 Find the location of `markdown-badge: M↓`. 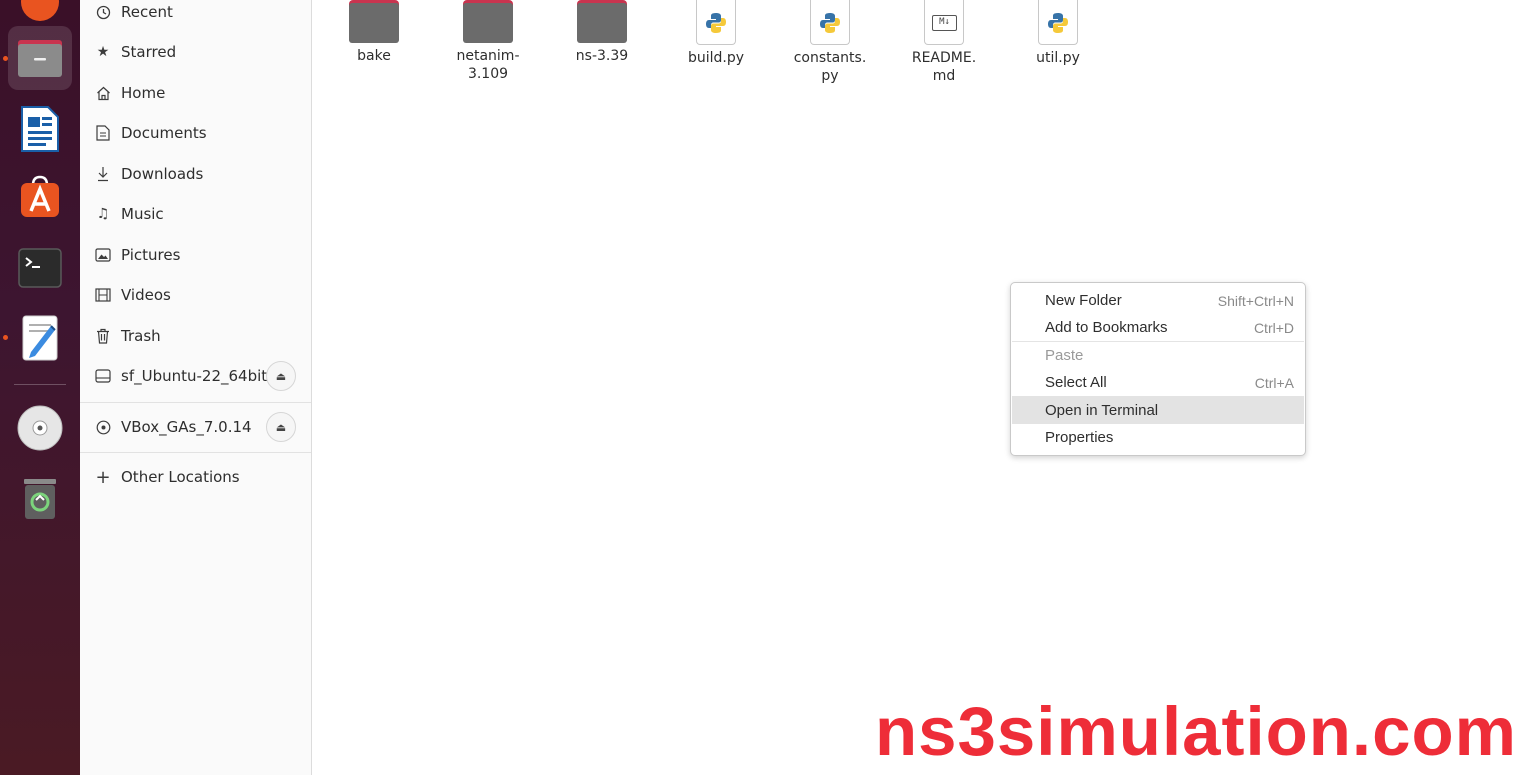

markdown-badge: M↓ is located at coordinates (944, 23).